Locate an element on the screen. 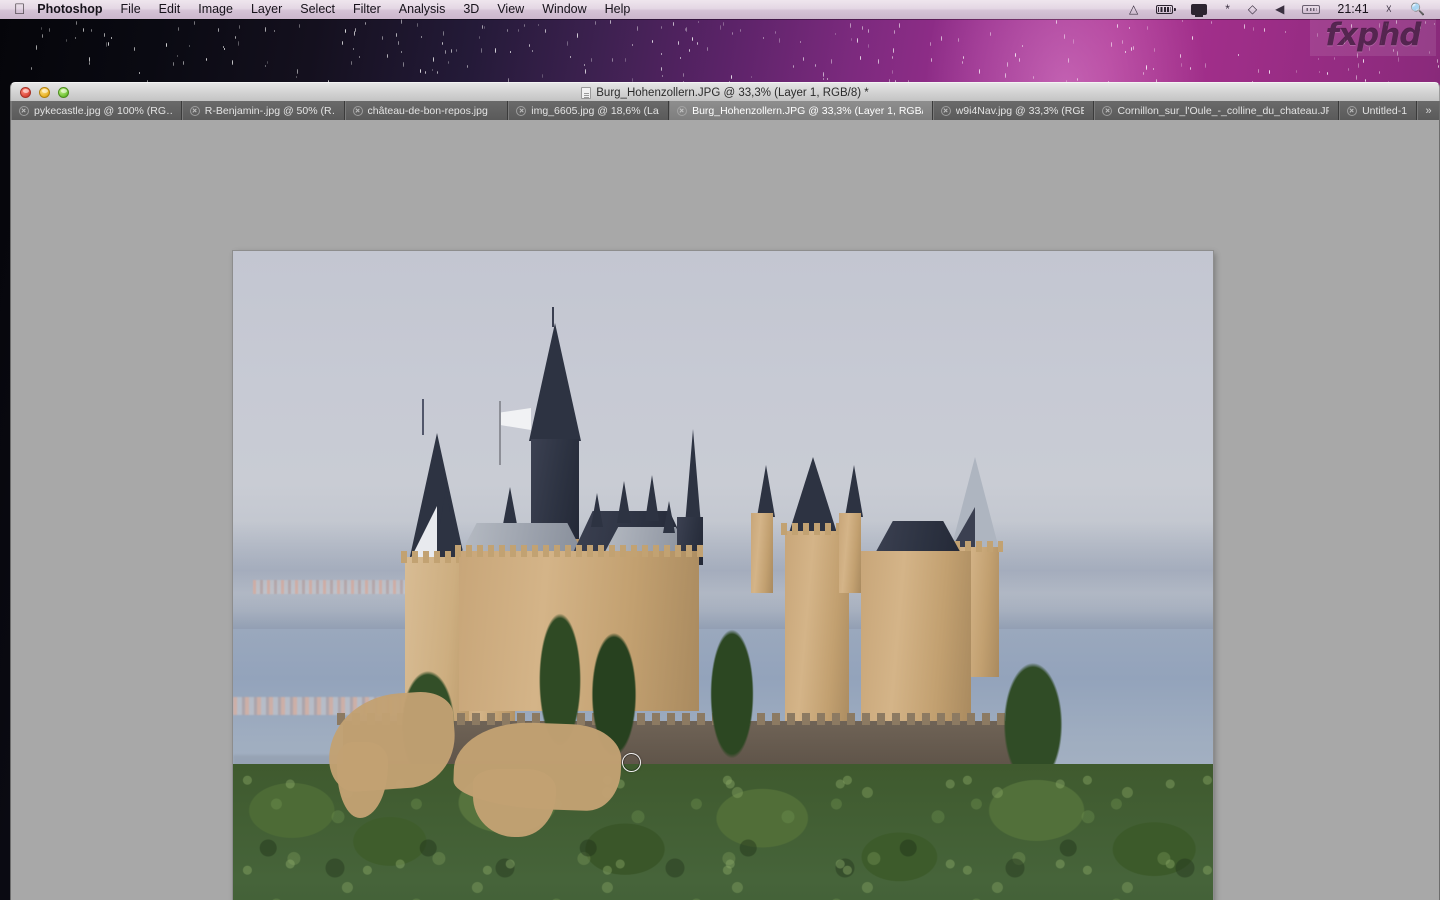 The image size is (1440, 900). menu-item-analysis: Analysis is located at coordinates (422, 9).